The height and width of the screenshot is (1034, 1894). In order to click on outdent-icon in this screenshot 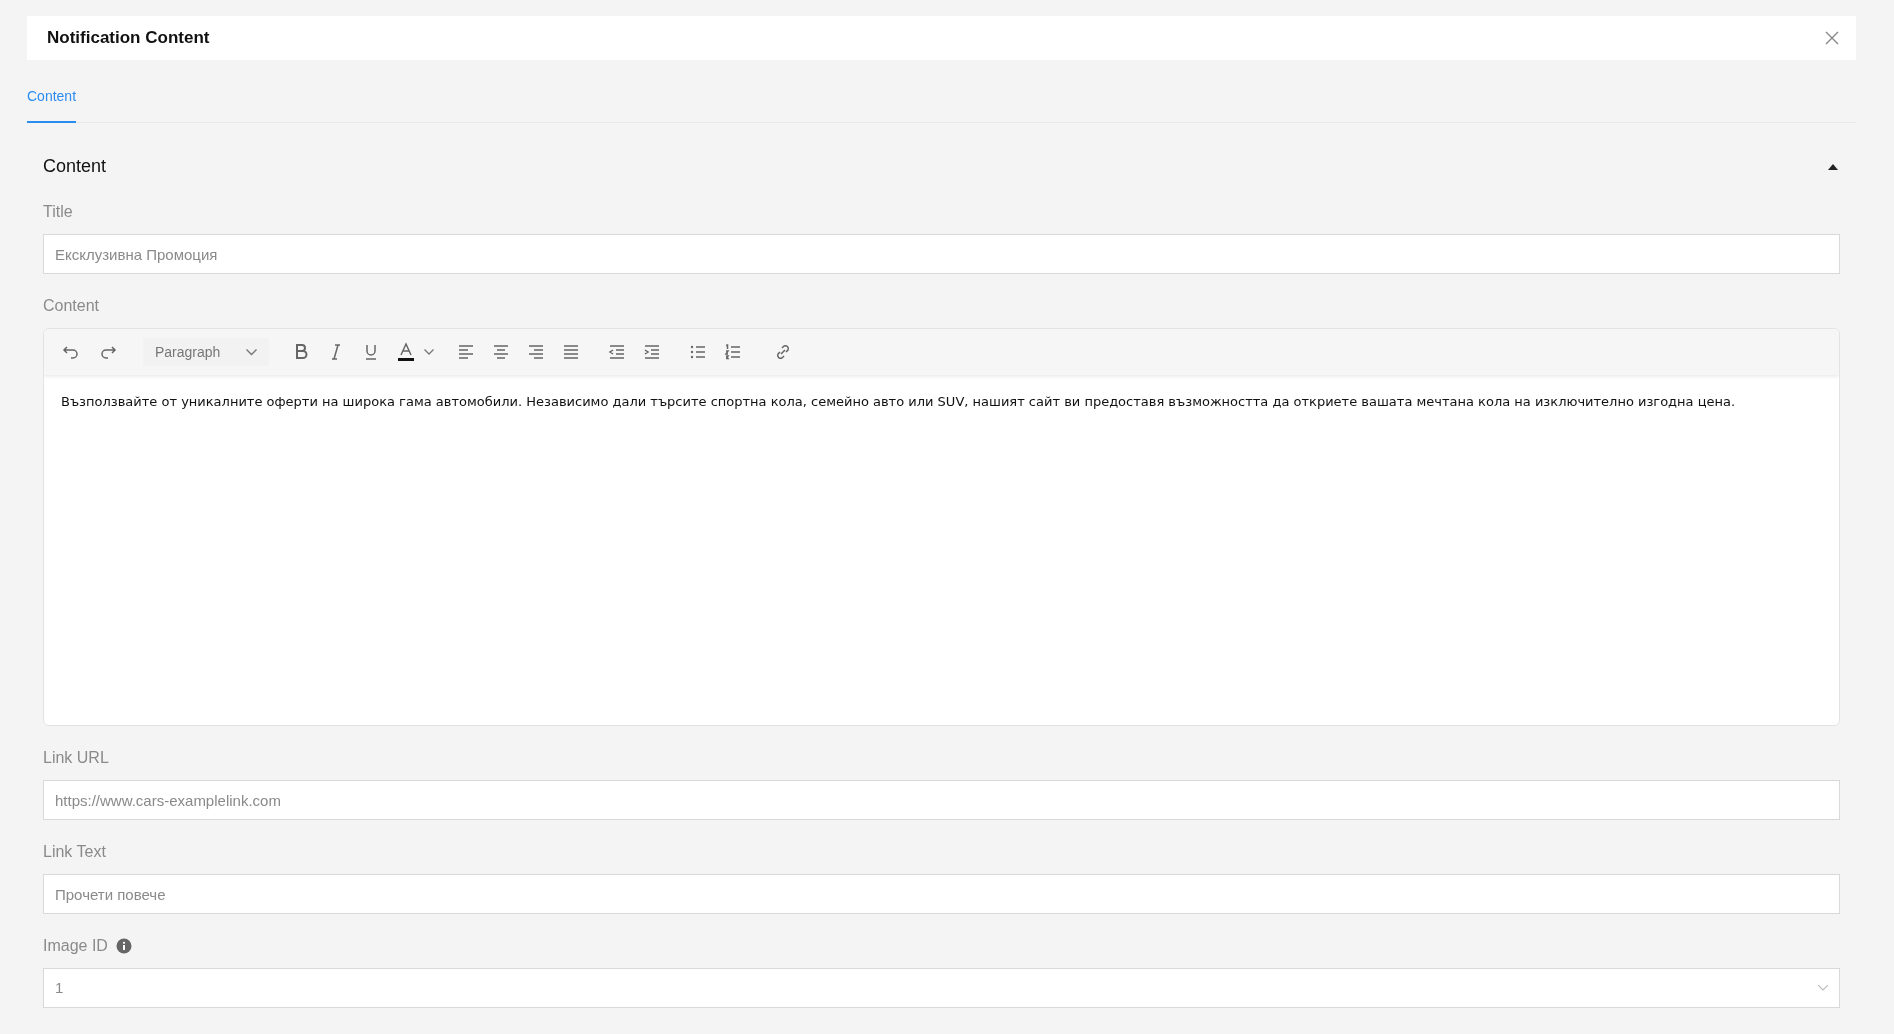, I will do `click(617, 352)`.